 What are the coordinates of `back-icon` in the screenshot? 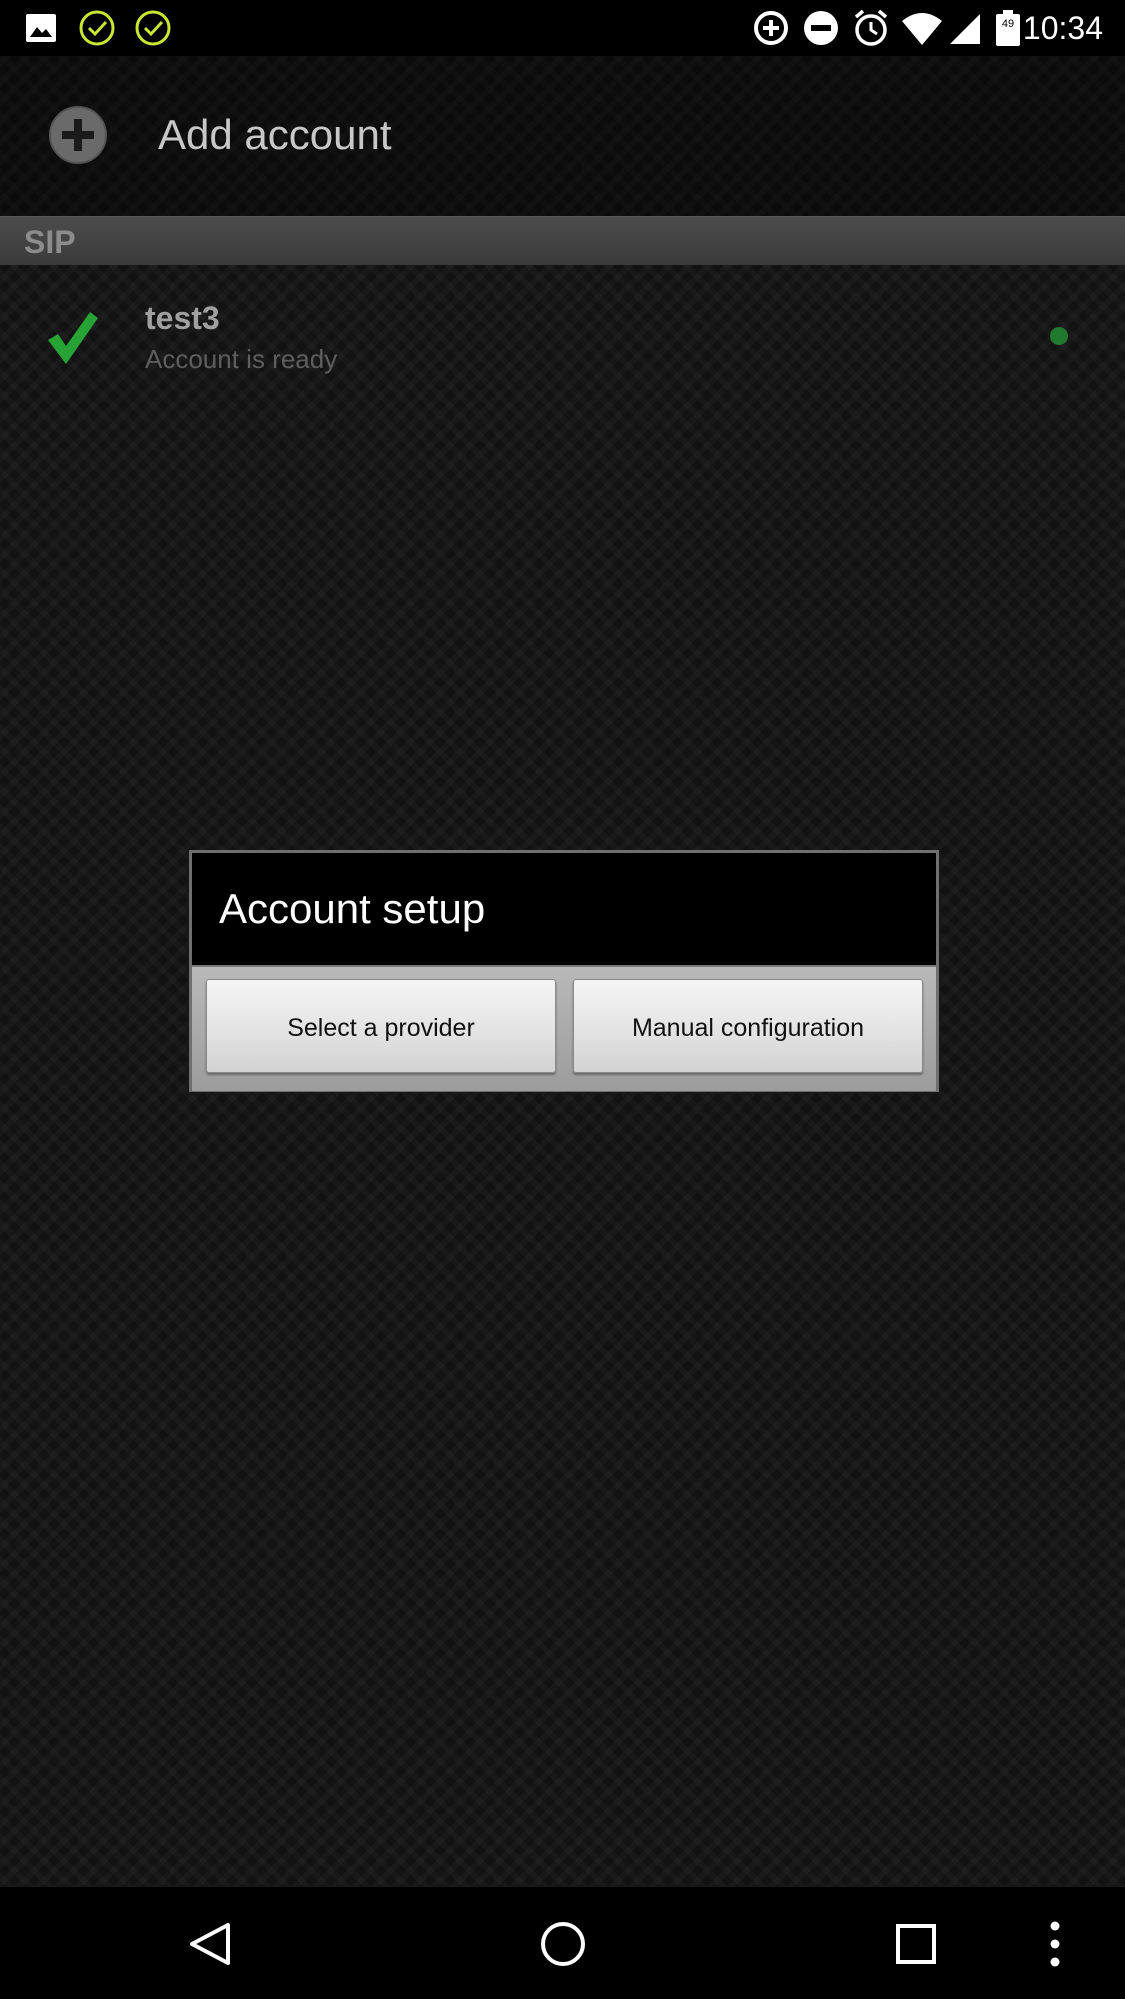 It's located at (210, 1944).